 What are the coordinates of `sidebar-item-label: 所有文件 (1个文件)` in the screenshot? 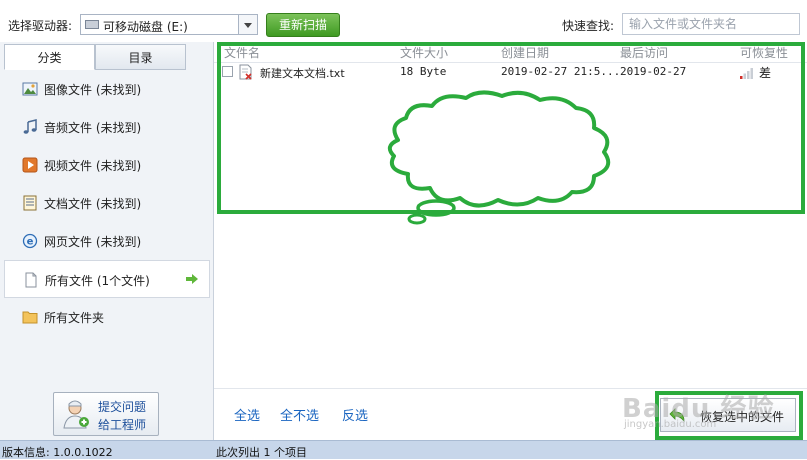 It's located at (97, 281).